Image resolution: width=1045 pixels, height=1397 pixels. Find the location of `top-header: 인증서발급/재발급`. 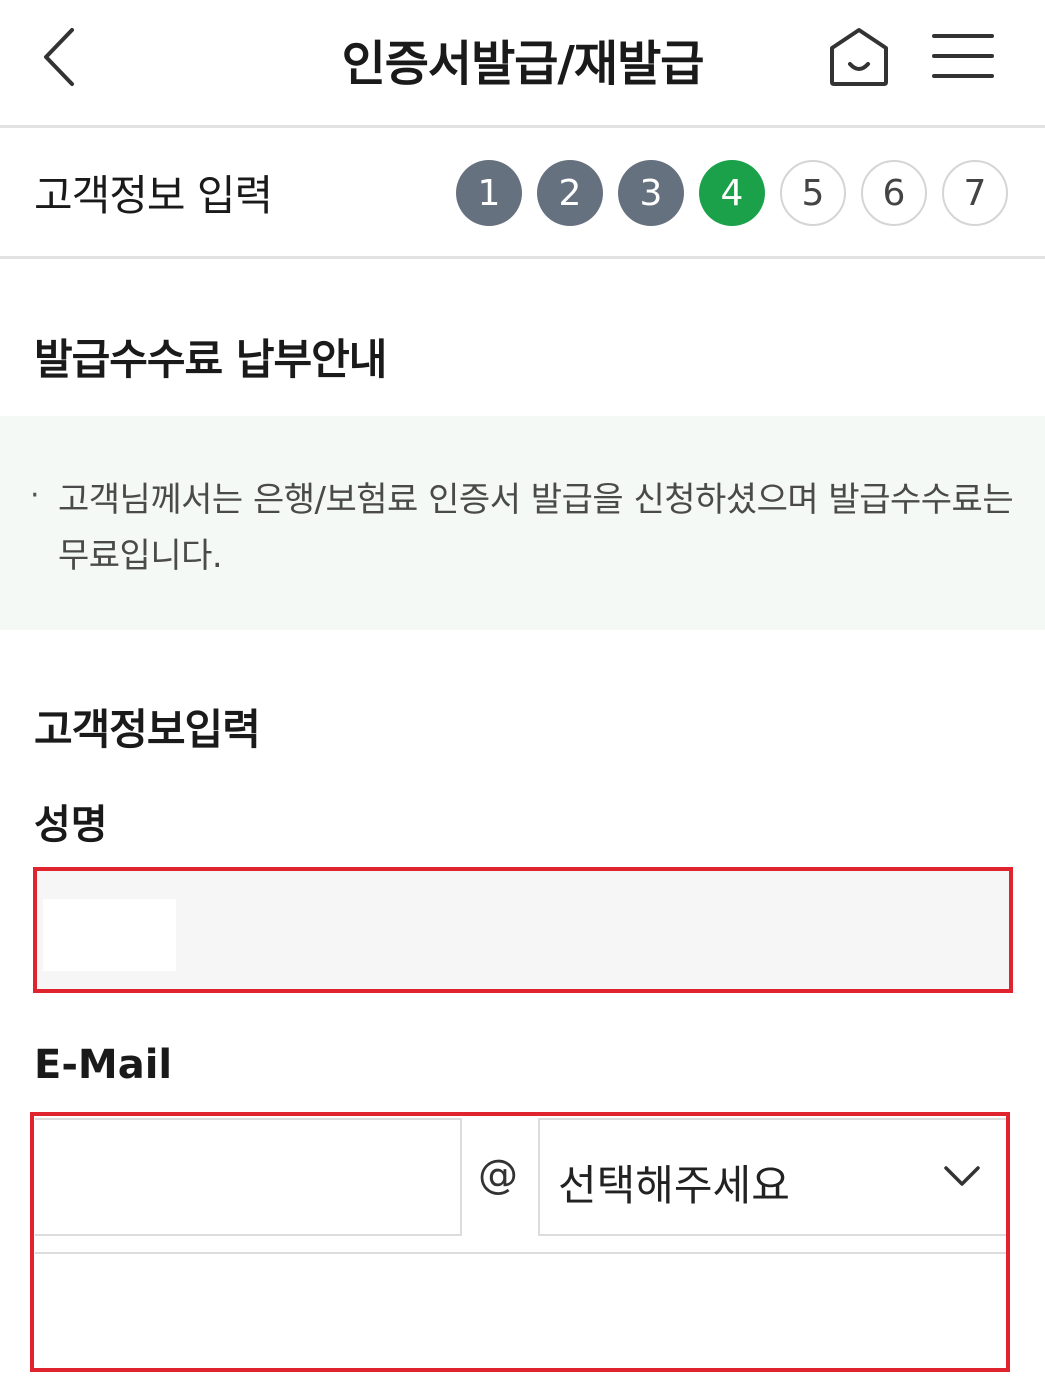

top-header: 인증서발급/재발급 is located at coordinates (522, 64).